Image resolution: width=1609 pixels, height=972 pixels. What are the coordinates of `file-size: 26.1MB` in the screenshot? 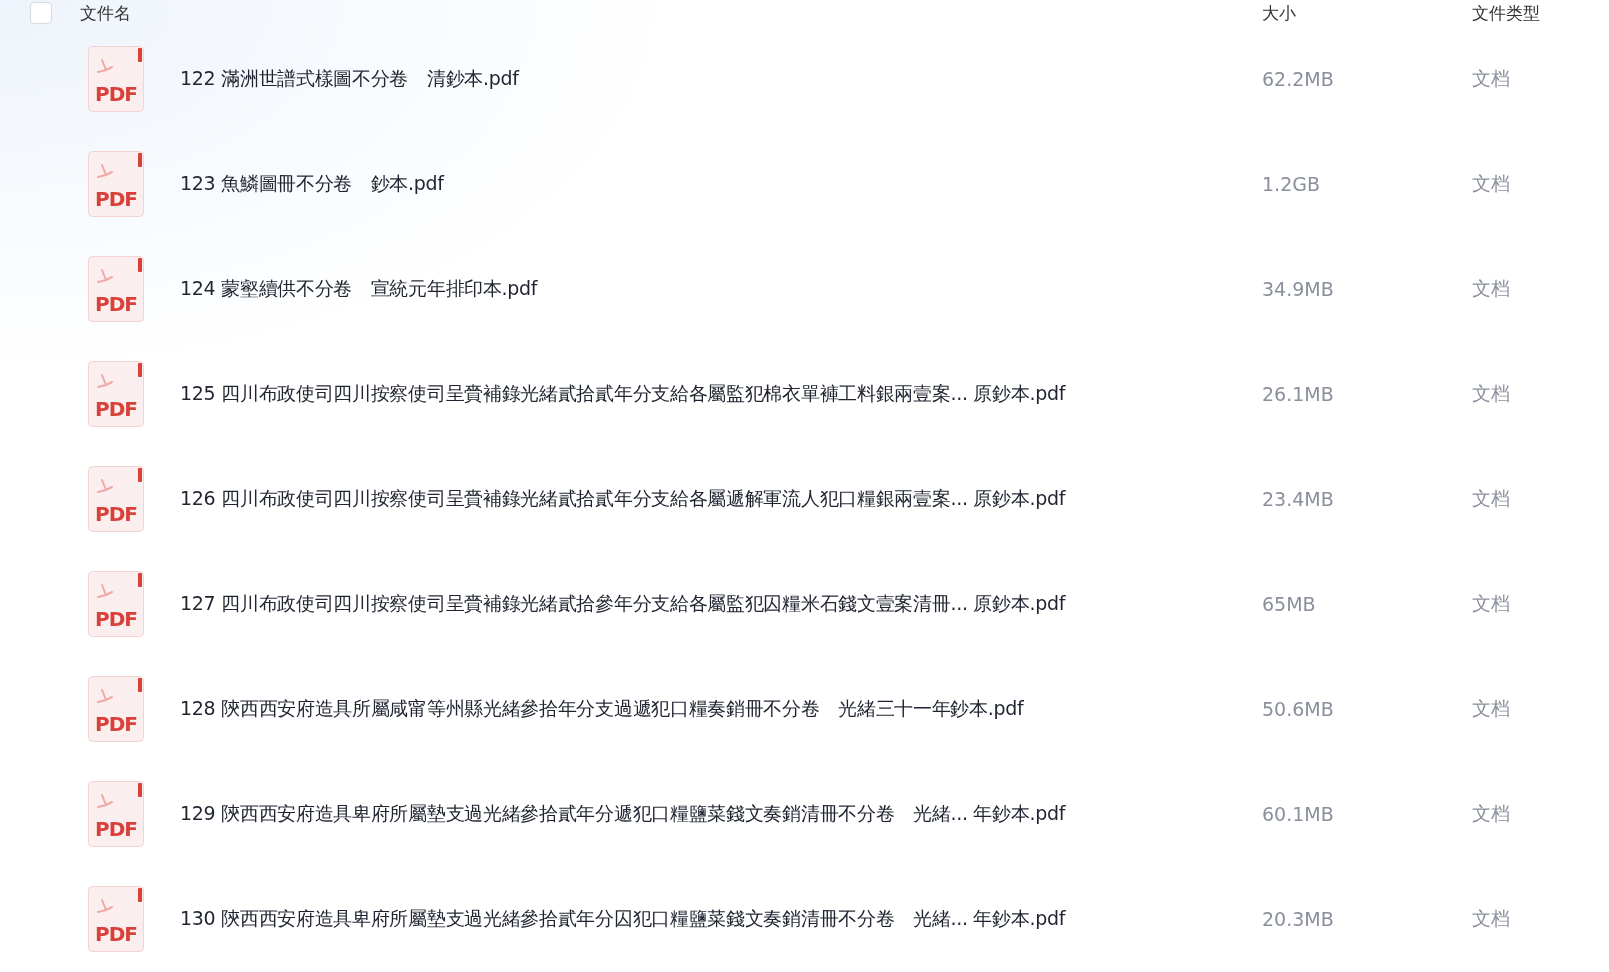 It's located at (1298, 393).